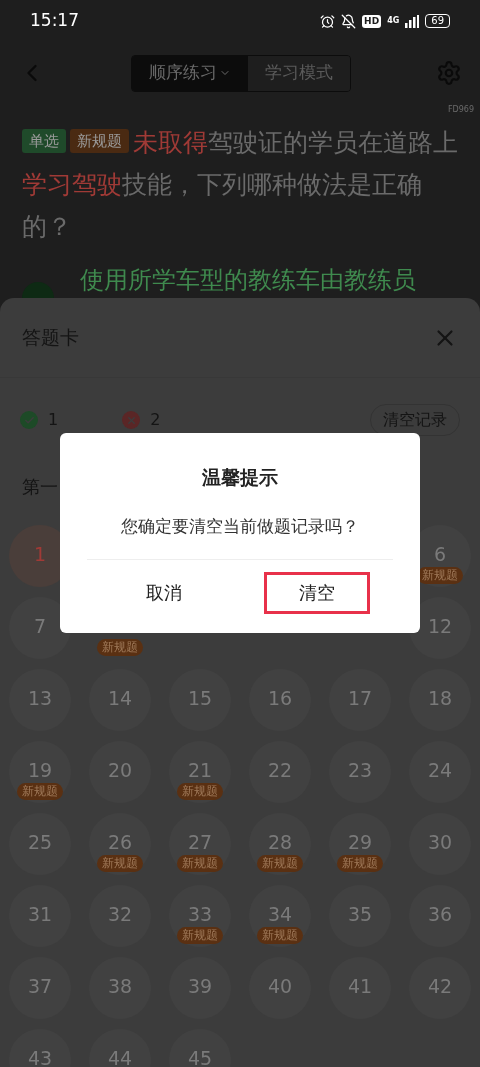 The image size is (480, 1067). I want to click on question-cell: 41, so click(360, 988).